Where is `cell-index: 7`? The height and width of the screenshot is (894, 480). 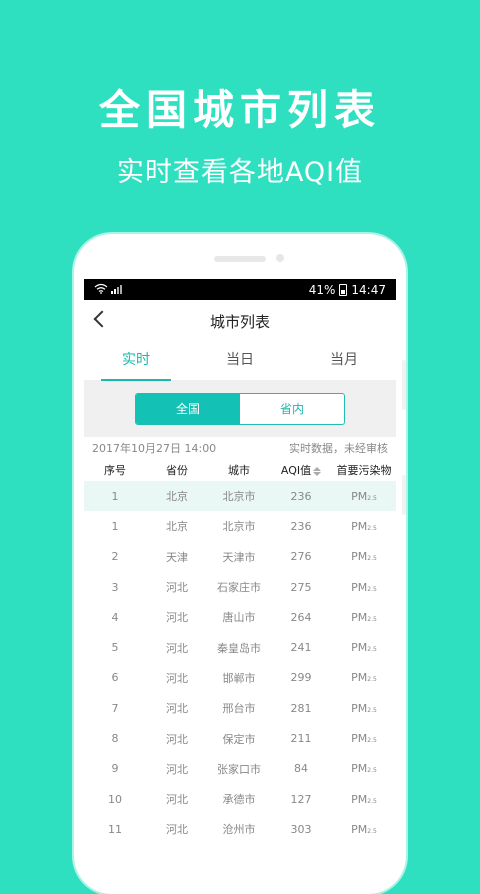
cell-index: 7 is located at coordinates (115, 708).